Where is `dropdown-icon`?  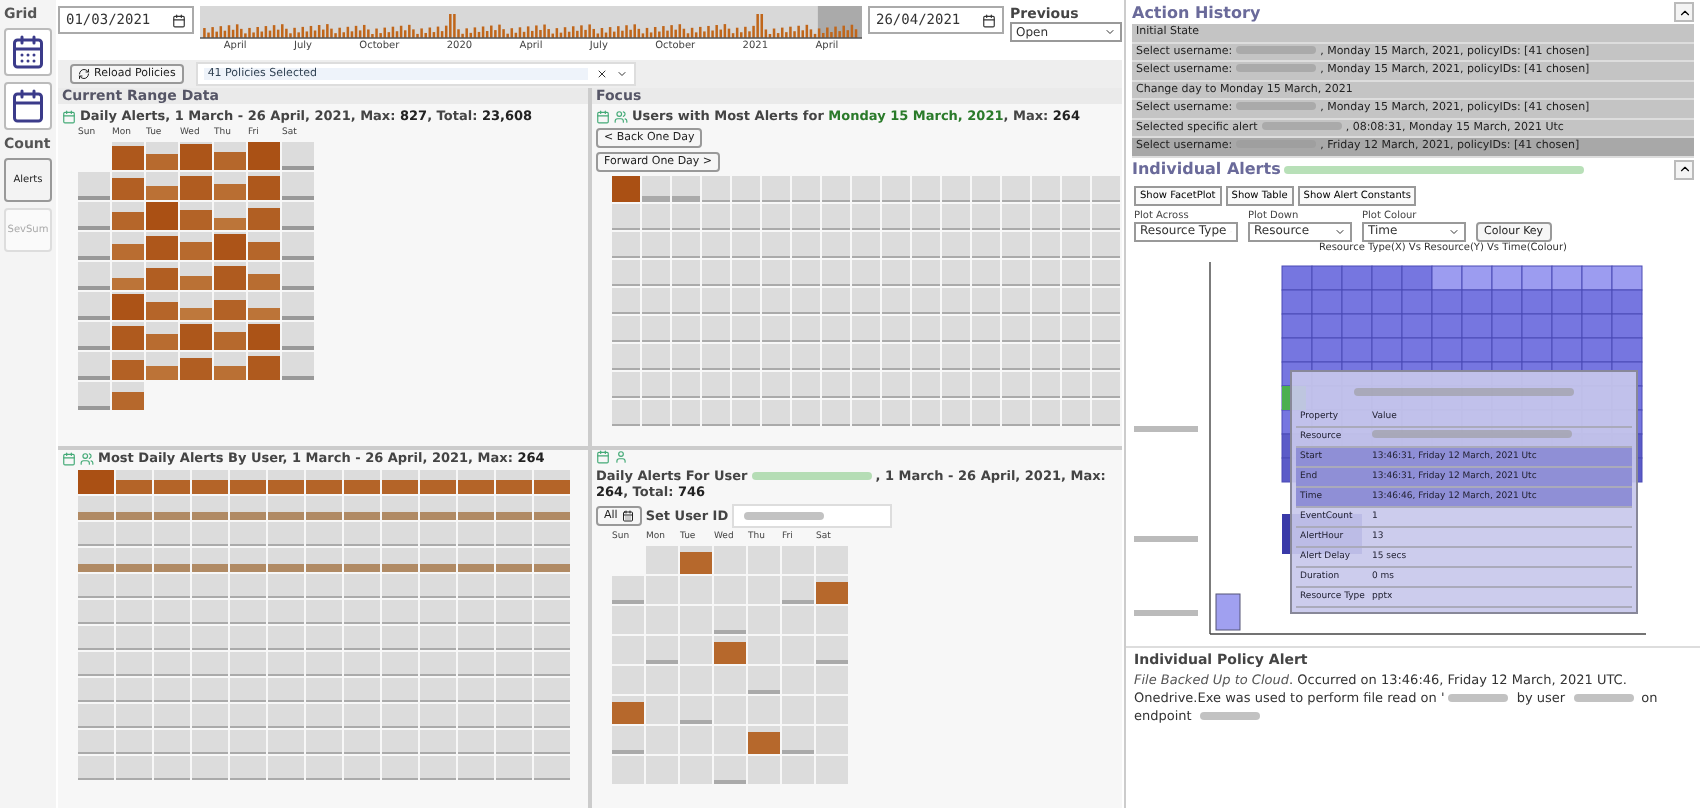 dropdown-icon is located at coordinates (621, 74).